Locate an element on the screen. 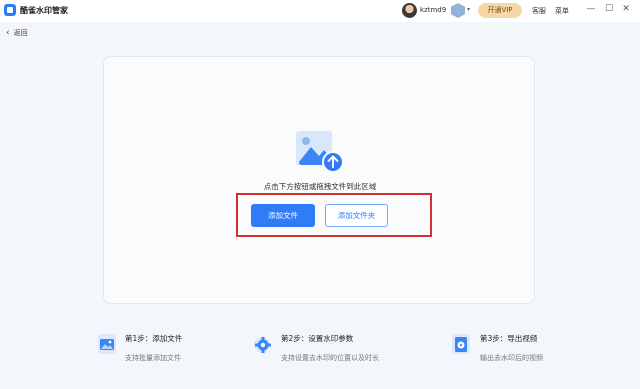  chevron-left-icon: ‹ is located at coordinates (8, 33).